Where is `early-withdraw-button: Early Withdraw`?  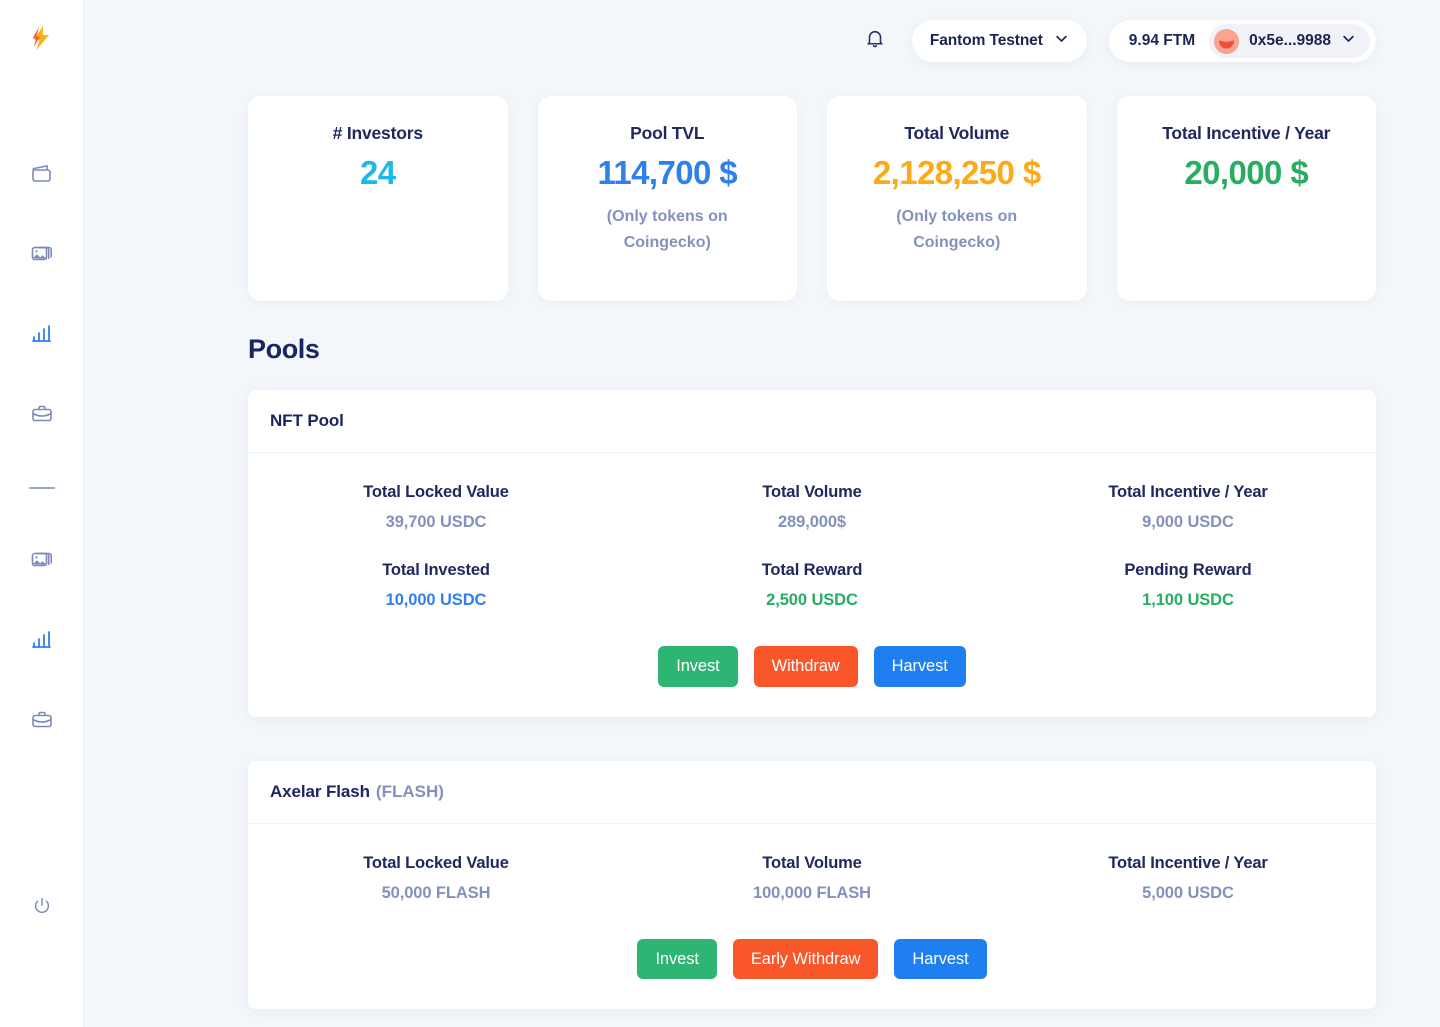
early-withdraw-button: Early Withdraw is located at coordinates (805, 959).